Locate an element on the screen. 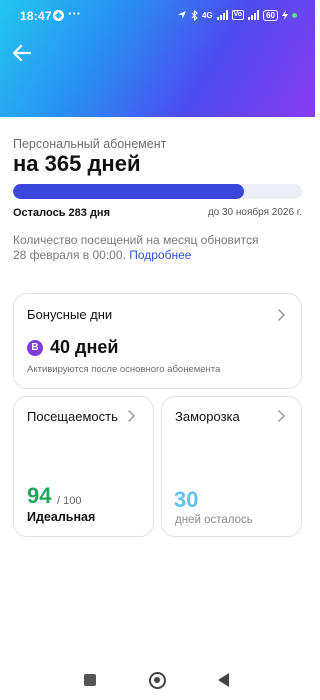 Image resolution: width=320 pixels, height=700 pixels. more-info-link: Подробнее is located at coordinates (160, 255).